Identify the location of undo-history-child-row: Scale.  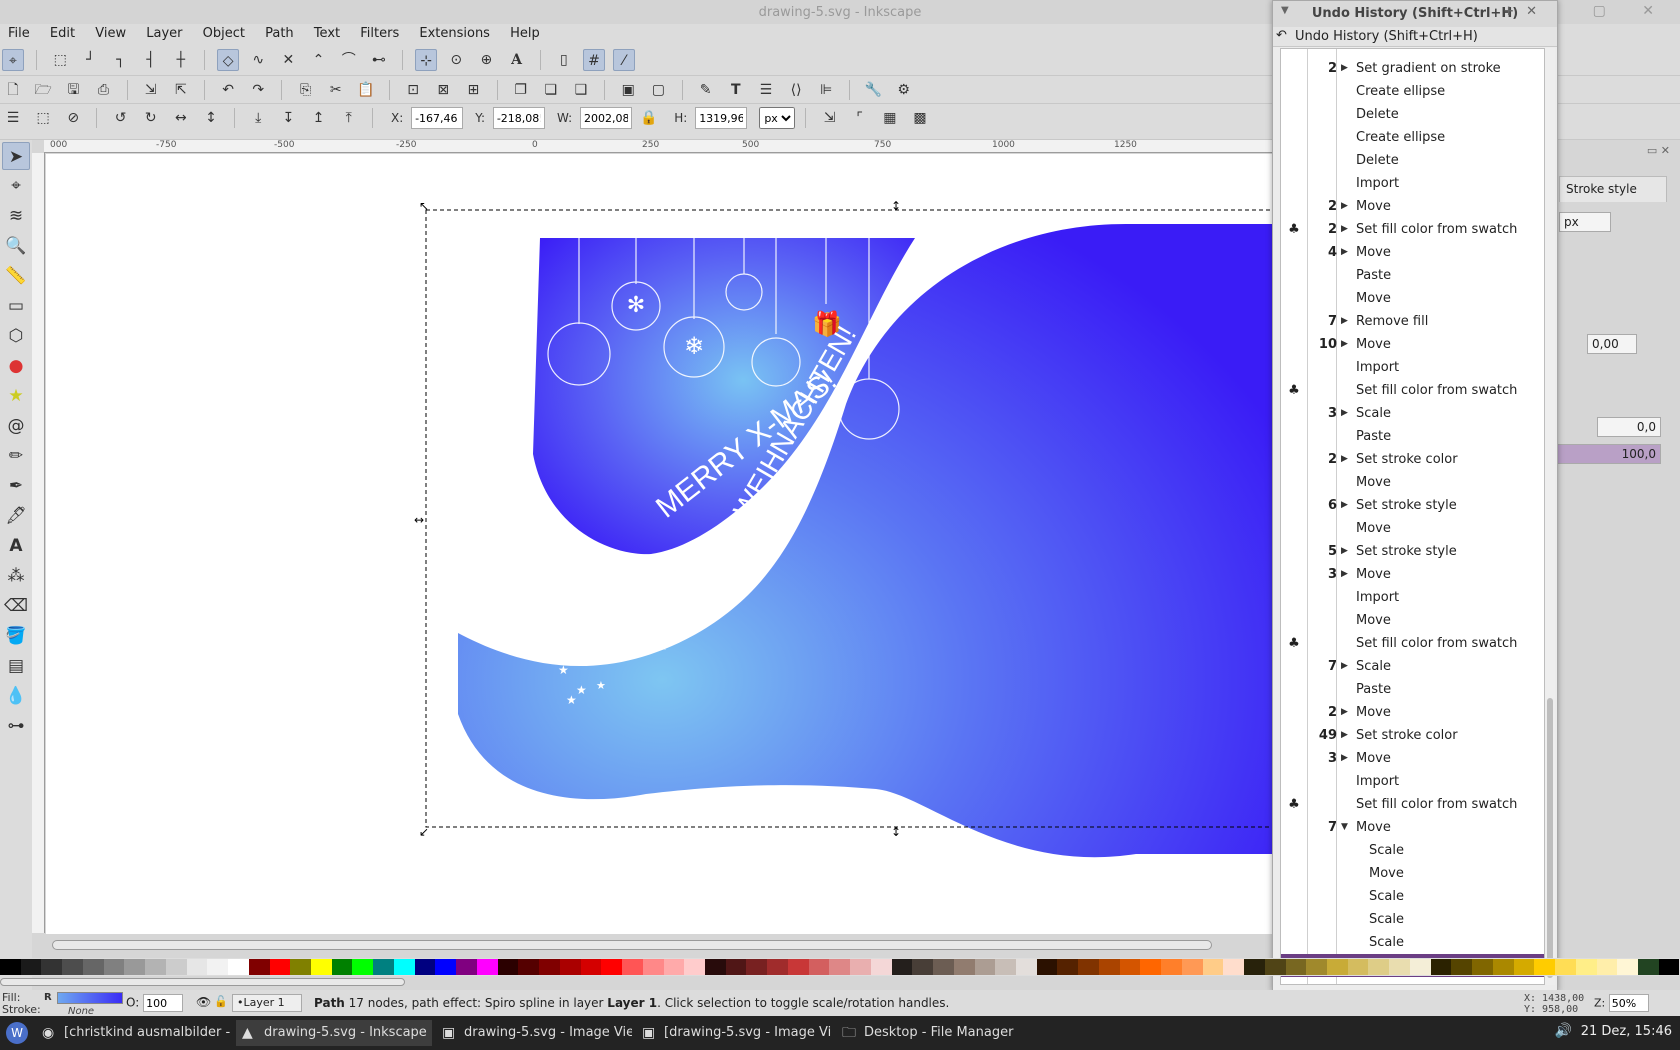
(1412, 896).